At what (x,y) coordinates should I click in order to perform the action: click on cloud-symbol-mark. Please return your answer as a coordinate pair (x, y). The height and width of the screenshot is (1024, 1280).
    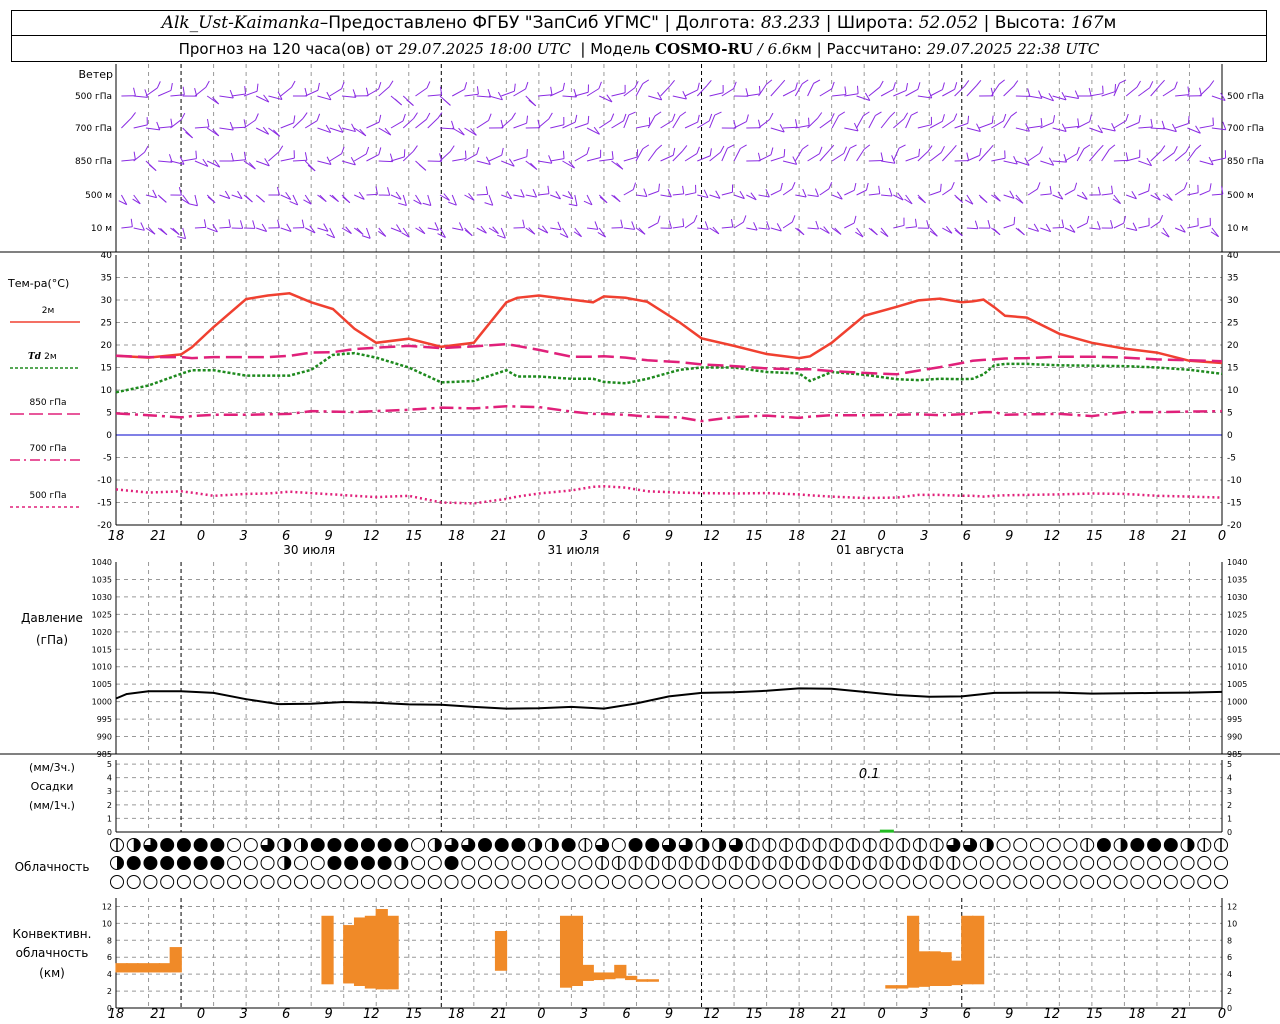
    Looking at the image, I should click on (990, 845).